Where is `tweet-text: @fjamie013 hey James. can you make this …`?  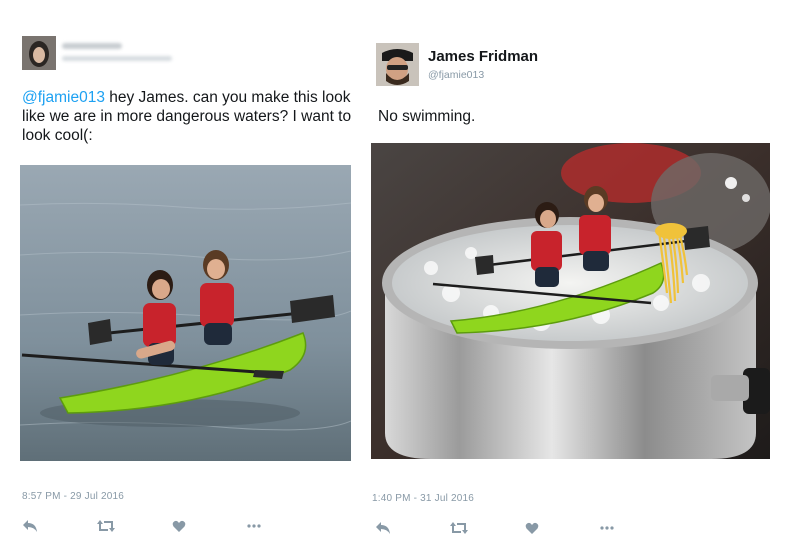
tweet-text: @fjamie013 hey James. can you make this … is located at coordinates (194, 116).